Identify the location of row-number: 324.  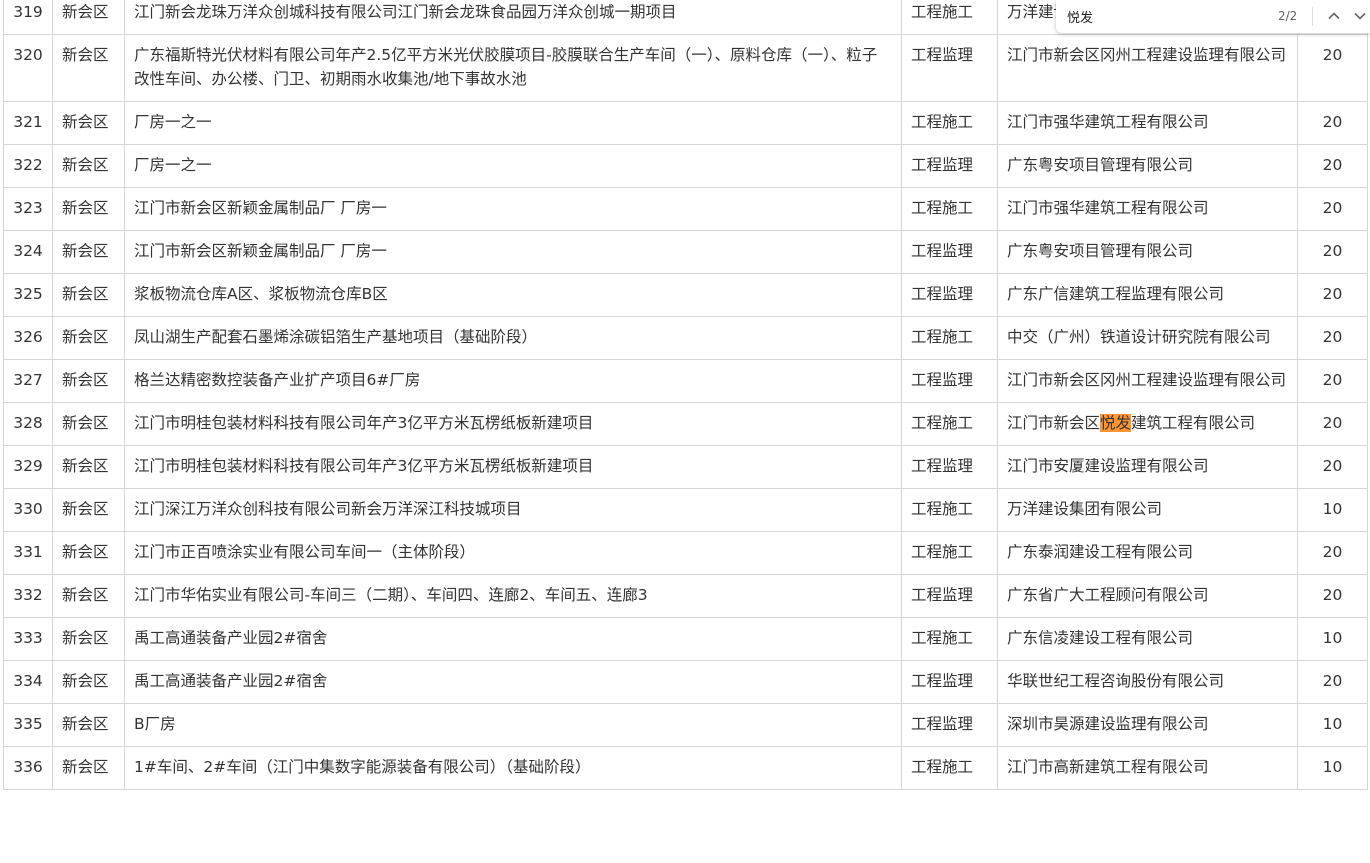
(28, 252).